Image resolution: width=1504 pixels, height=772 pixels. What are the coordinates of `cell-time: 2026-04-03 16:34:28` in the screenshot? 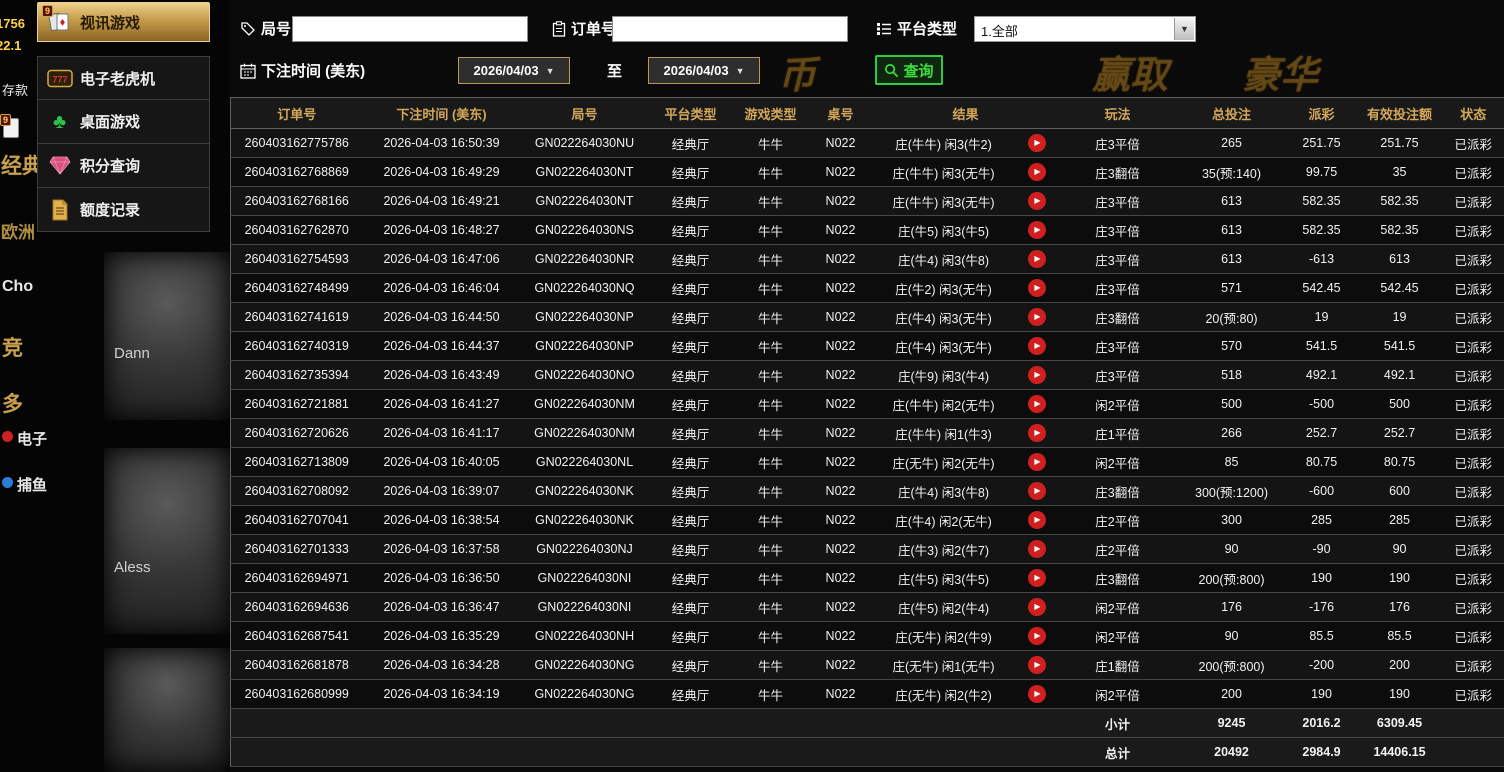 It's located at (441, 665).